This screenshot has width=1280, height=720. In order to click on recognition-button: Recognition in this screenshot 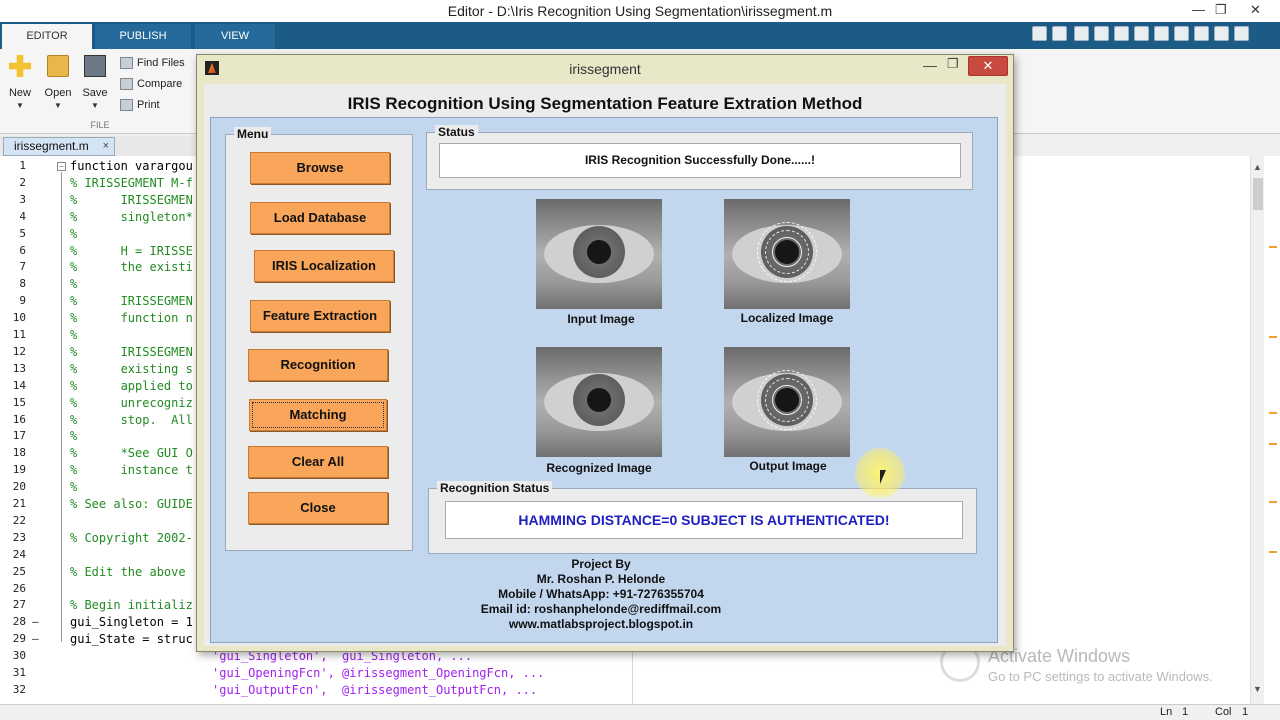, I will do `click(318, 365)`.